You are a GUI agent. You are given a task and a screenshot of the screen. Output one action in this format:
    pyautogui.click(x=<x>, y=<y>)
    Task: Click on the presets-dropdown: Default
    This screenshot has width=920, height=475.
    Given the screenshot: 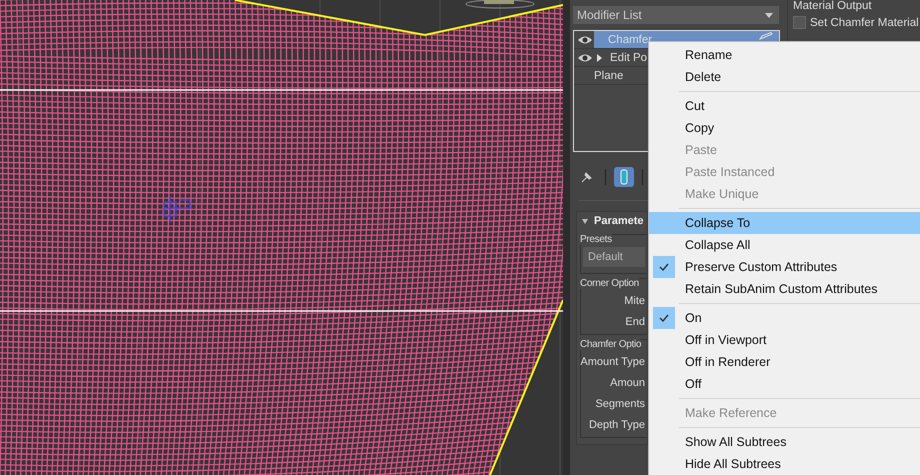 What is the action you would take?
    pyautogui.click(x=614, y=257)
    